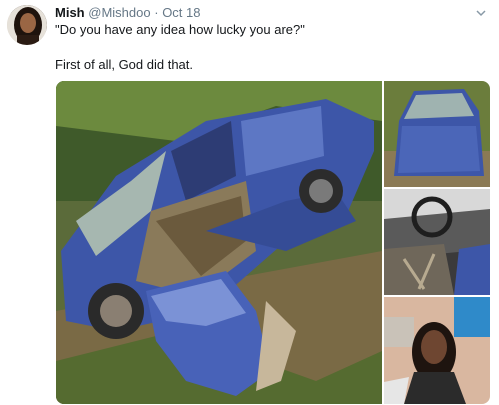 The width and height of the screenshot is (499, 405). Describe the element at coordinates (437, 350) in the screenshot. I see `photo-selfie` at that location.